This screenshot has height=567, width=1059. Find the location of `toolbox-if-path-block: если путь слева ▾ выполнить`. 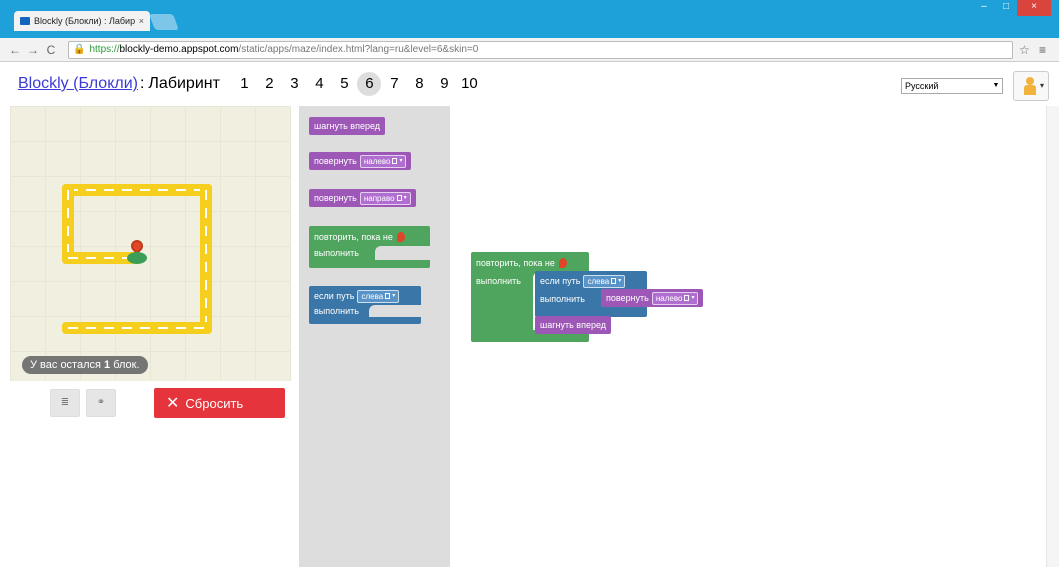

toolbox-if-path-block: если путь слева ▾ выполнить is located at coordinates (365, 305).